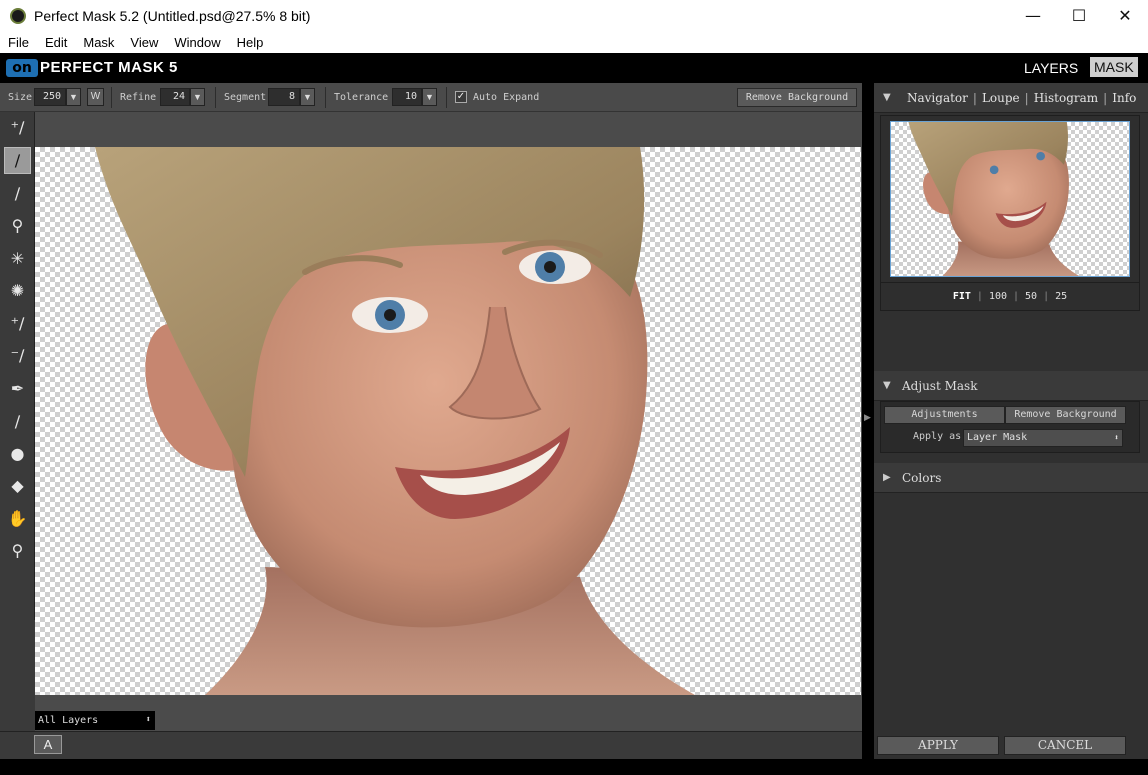 The image size is (1148, 775). I want to click on layers-select: All Layers ⬍, so click(95, 720).